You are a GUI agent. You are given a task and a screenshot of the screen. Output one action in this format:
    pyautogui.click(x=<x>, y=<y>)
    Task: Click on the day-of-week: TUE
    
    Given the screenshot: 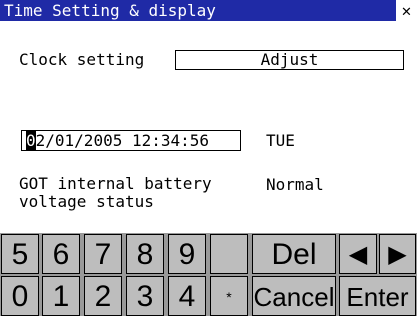 What is the action you would take?
    pyautogui.click(x=280, y=140)
    